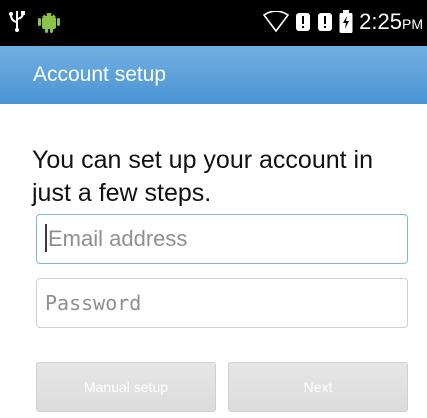 Image resolution: width=427 pixels, height=418 pixels. What do you see at coordinates (346, 22) in the screenshot?
I see `battery-charging-icon` at bounding box center [346, 22].